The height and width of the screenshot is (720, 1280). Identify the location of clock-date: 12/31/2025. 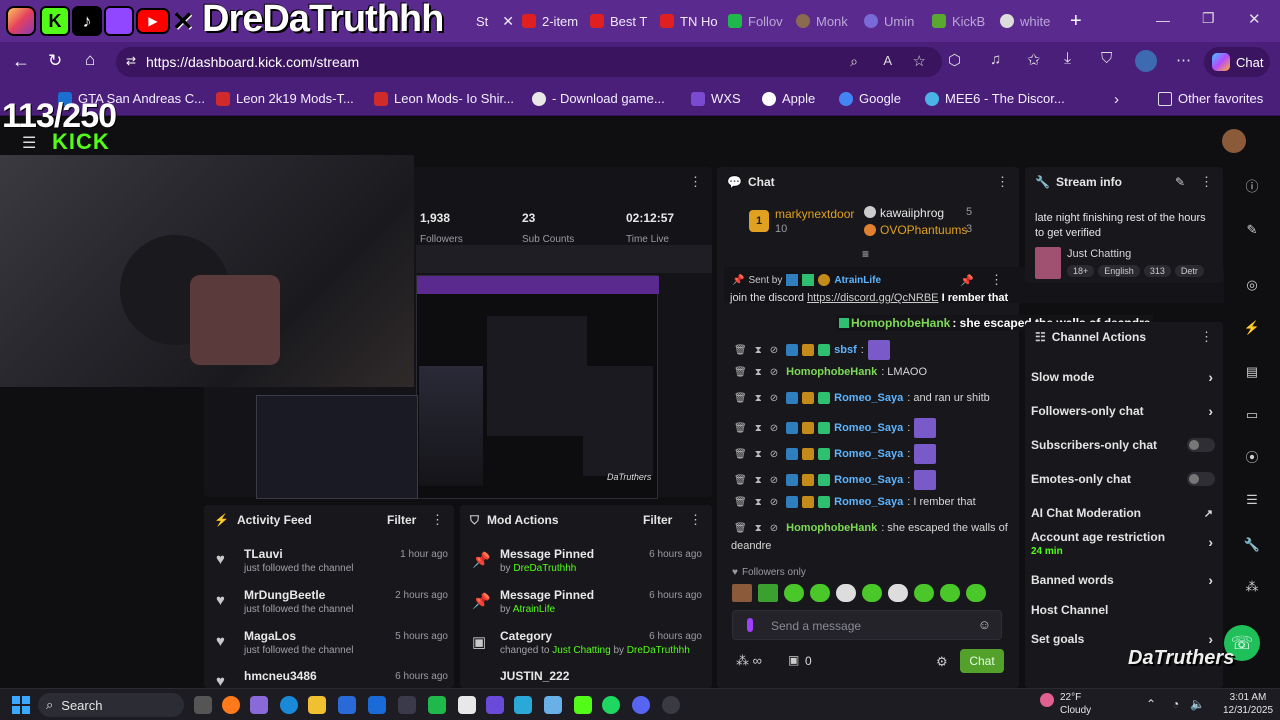
(1248, 710).